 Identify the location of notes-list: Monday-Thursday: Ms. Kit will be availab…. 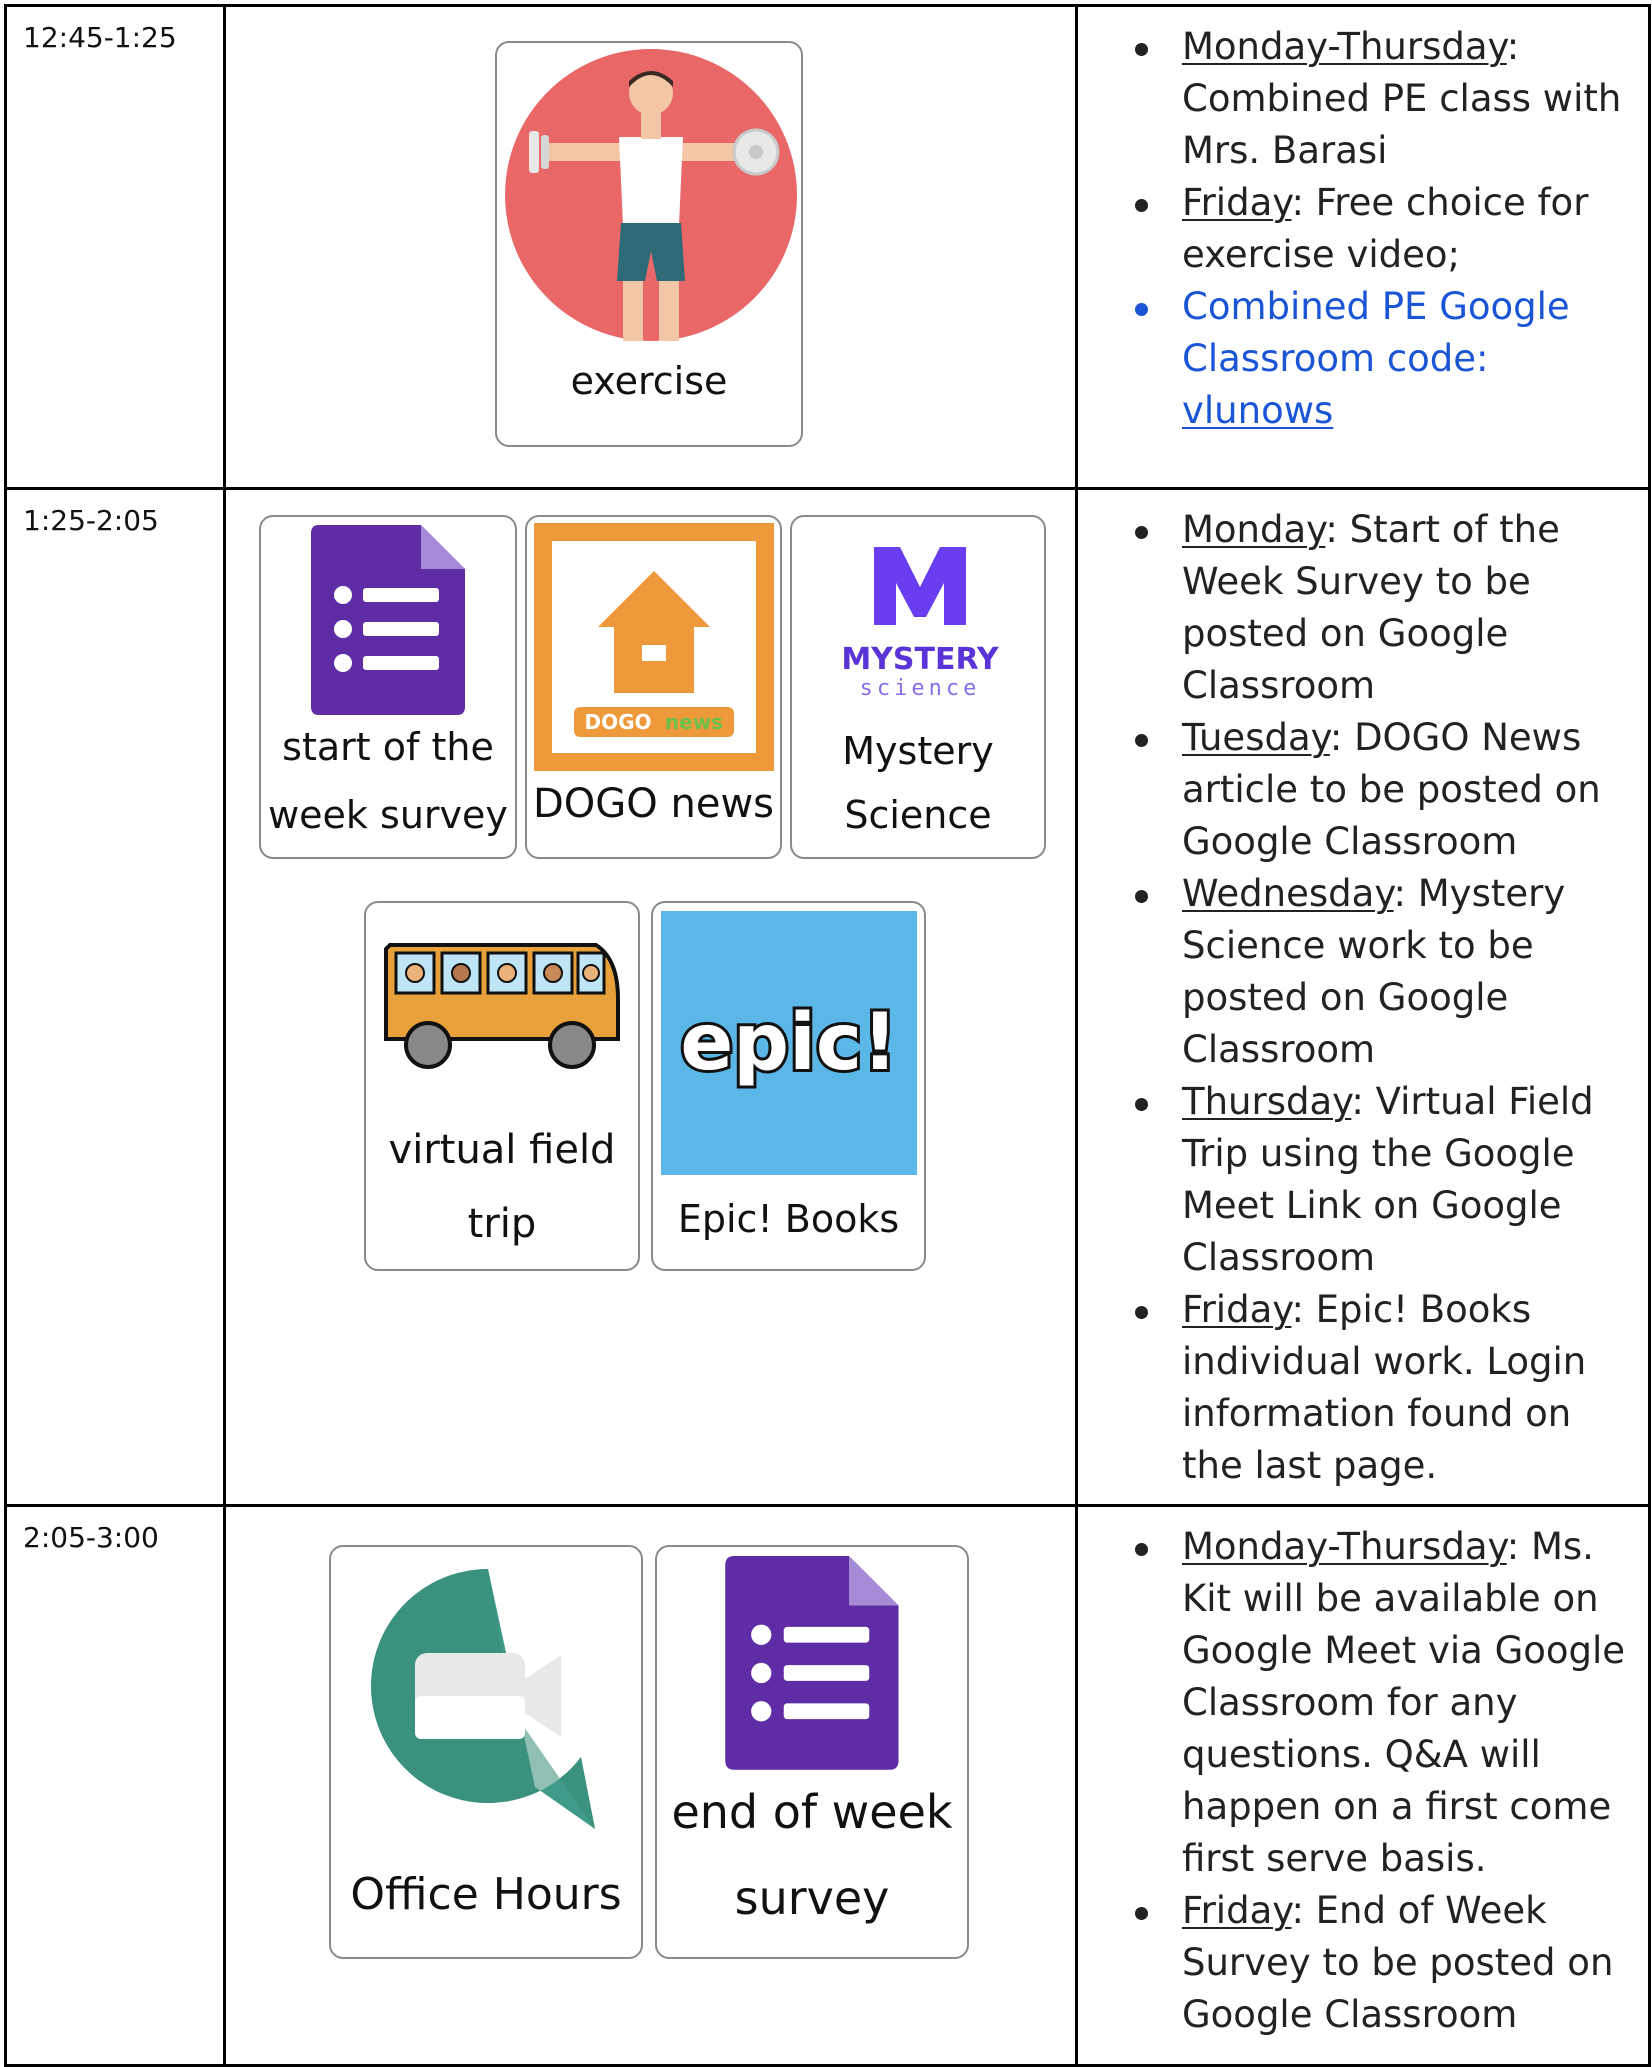
(1363, 1774).